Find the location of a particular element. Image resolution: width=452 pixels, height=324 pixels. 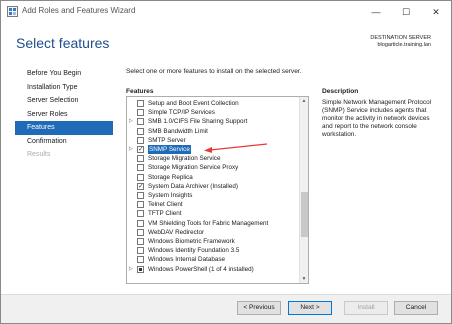

feature-row: Simple TCP/IP Services is located at coordinates (213, 112).